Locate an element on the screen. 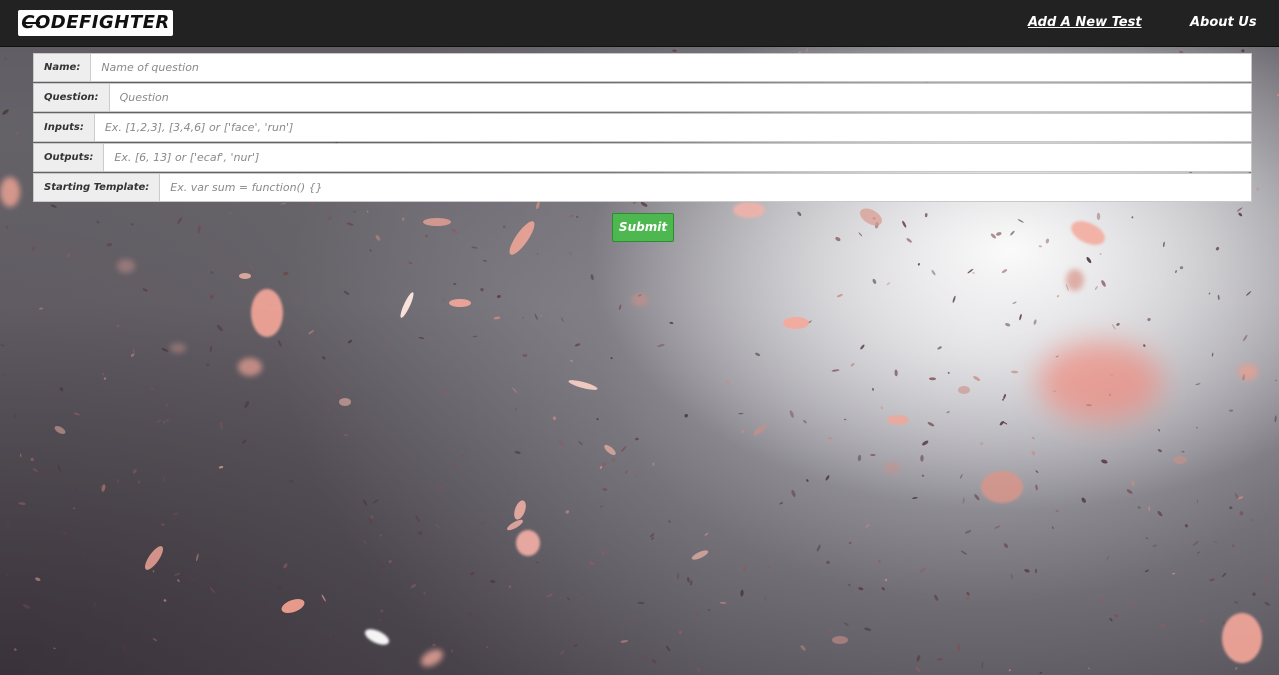  question-input is located at coordinates (680, 97).